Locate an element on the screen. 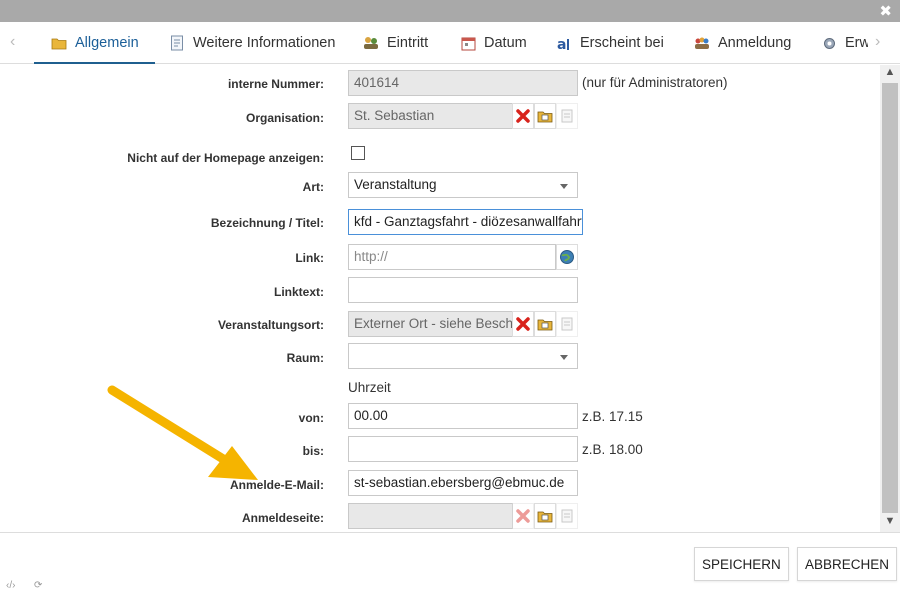  von-note: z.B. 17.15 is located at coordinates (612, 416).